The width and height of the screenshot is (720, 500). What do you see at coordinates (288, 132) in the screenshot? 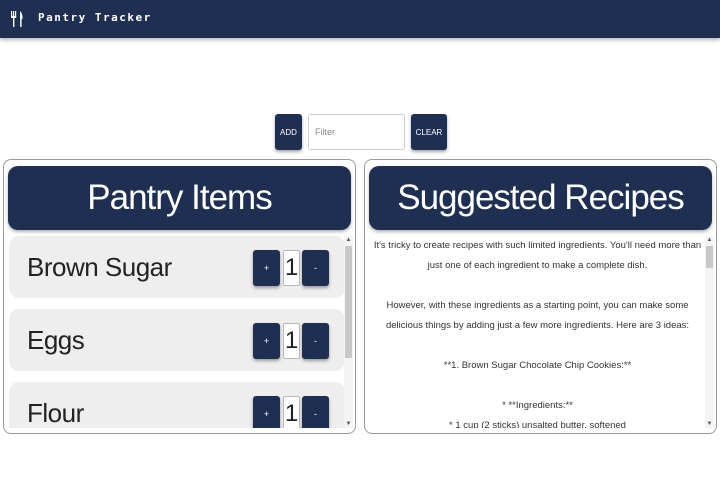
I see `add-button: ADD` at bounding box center [288, 132].